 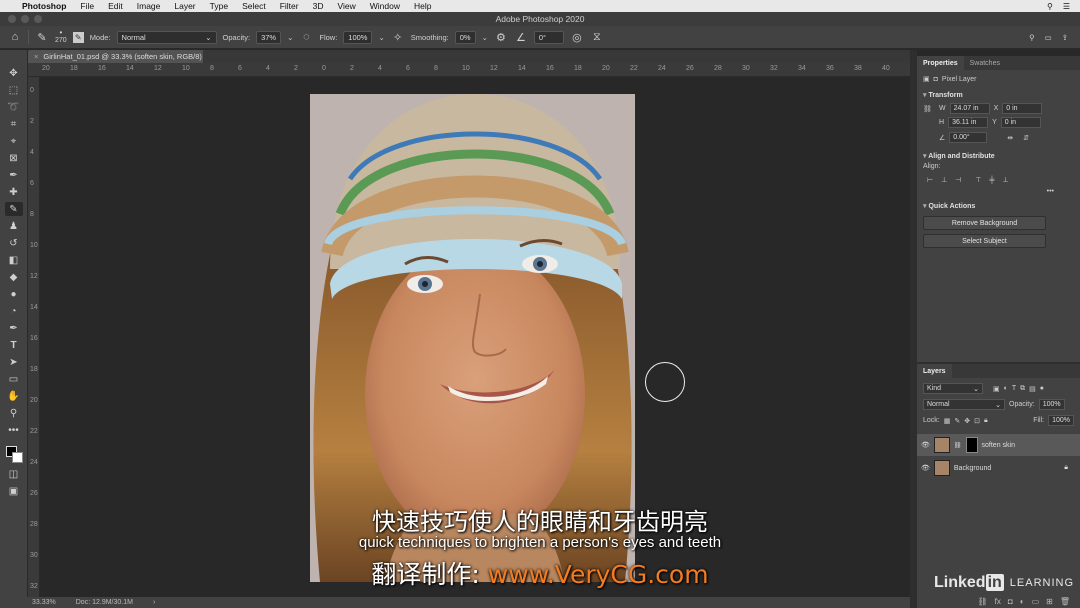 What do you see at coordinates (1014, 388) in the screenshot?
I see `filter-type-icon: T` at bounding box center [1014, 388].